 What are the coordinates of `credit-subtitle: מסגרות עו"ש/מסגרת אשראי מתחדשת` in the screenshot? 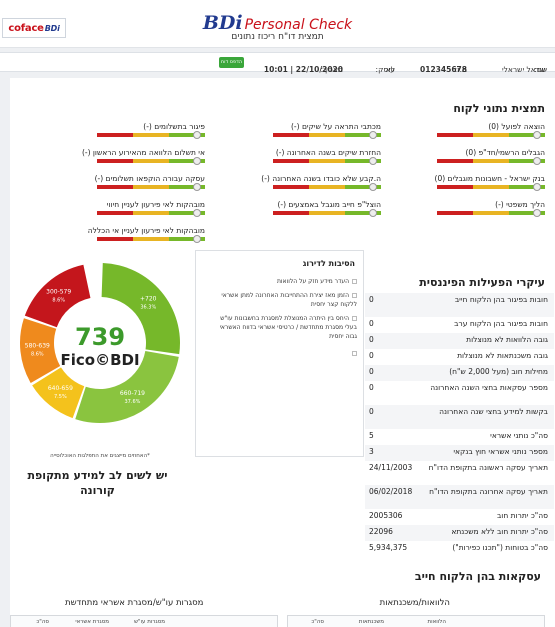 It's located at (134, 603).